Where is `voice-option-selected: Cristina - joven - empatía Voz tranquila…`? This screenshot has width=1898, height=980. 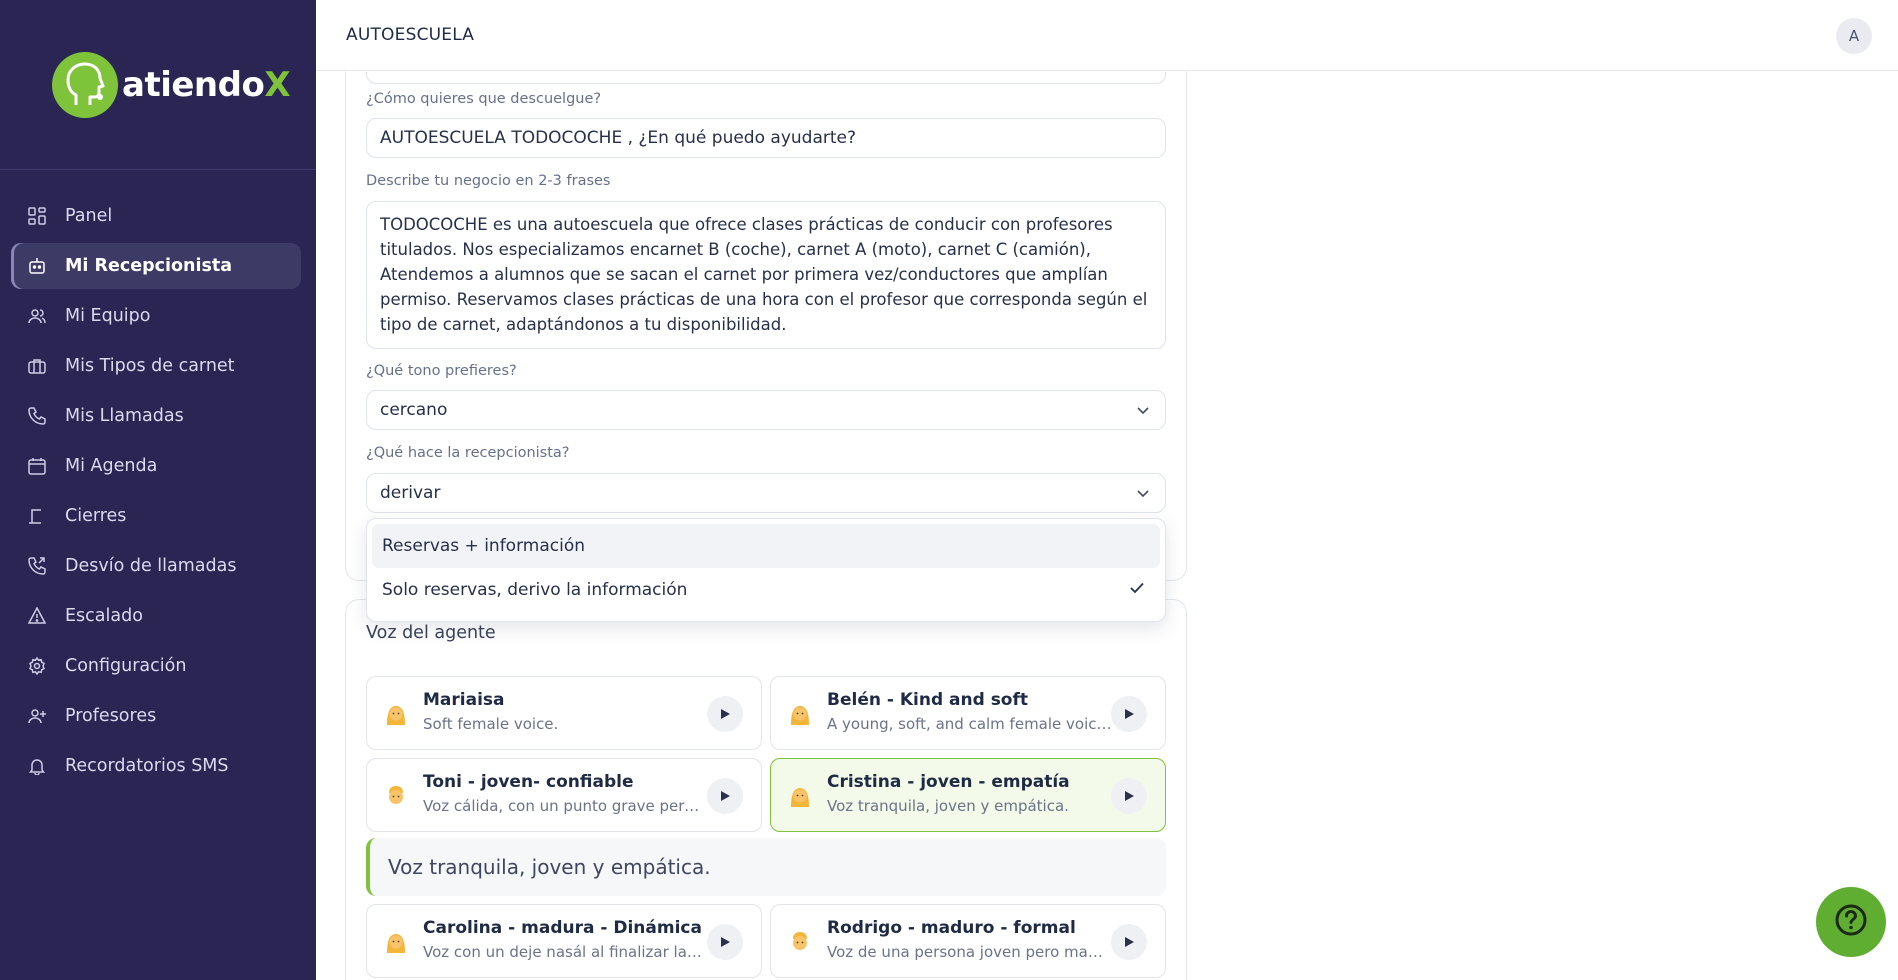
voice-option-selected: Cristina - joven - empatía Voz tranquila… is located at coordinates (968, 795).